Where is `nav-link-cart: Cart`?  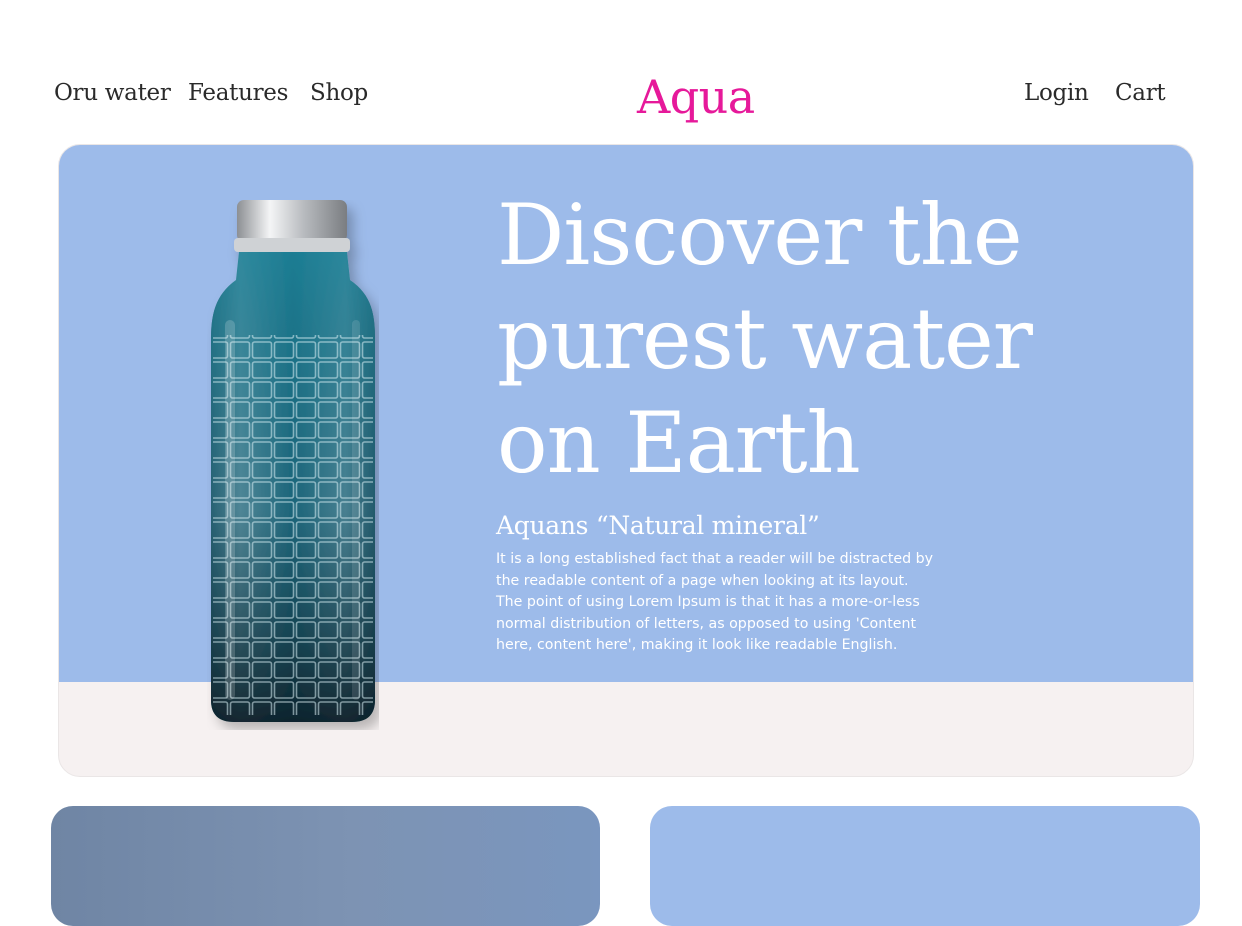 nav-link-cart: Cart is located at coordinates (1140, 93).